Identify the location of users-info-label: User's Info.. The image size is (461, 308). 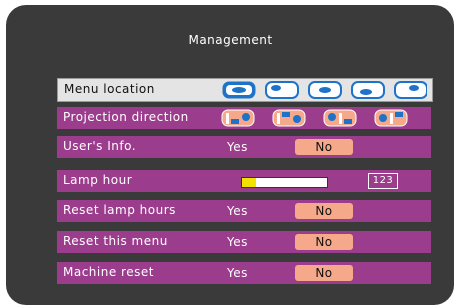
(100, 146).